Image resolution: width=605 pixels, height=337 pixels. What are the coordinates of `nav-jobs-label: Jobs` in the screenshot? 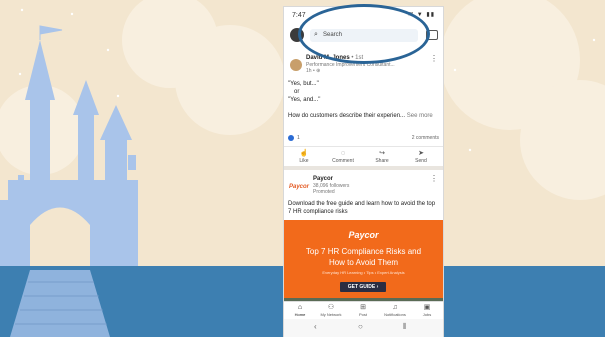 It's located at (427, 314).